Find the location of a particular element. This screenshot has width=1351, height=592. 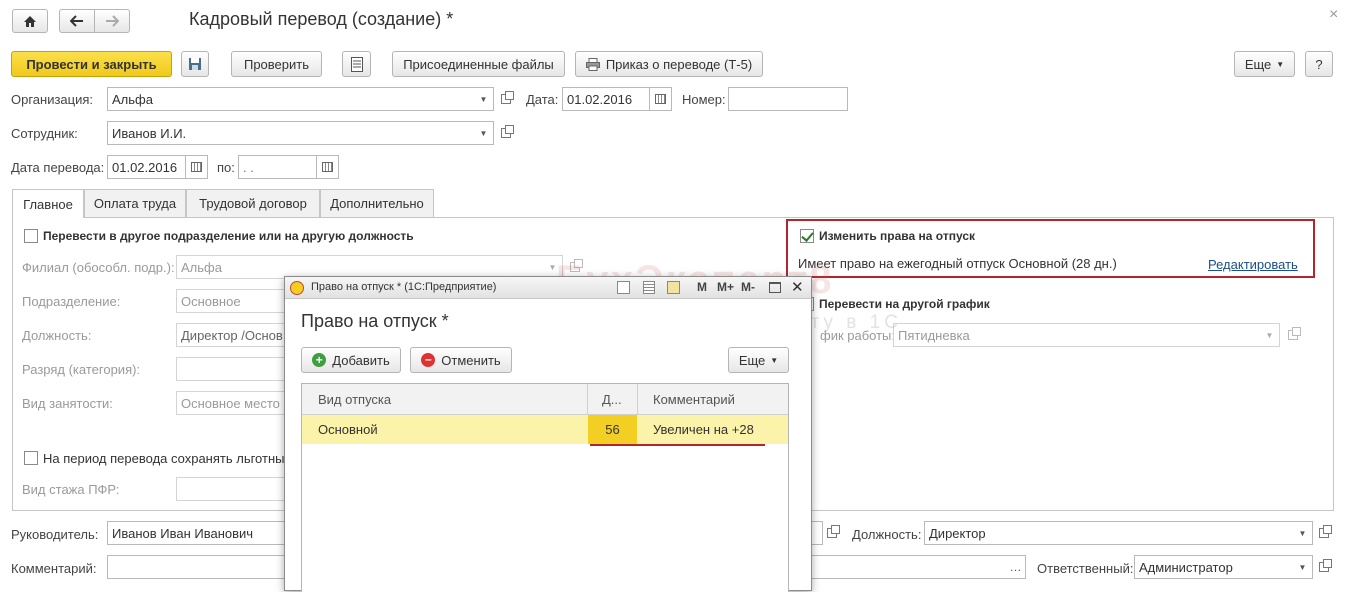

cancel-button: – Отменить is located at coordinates (461, 360).